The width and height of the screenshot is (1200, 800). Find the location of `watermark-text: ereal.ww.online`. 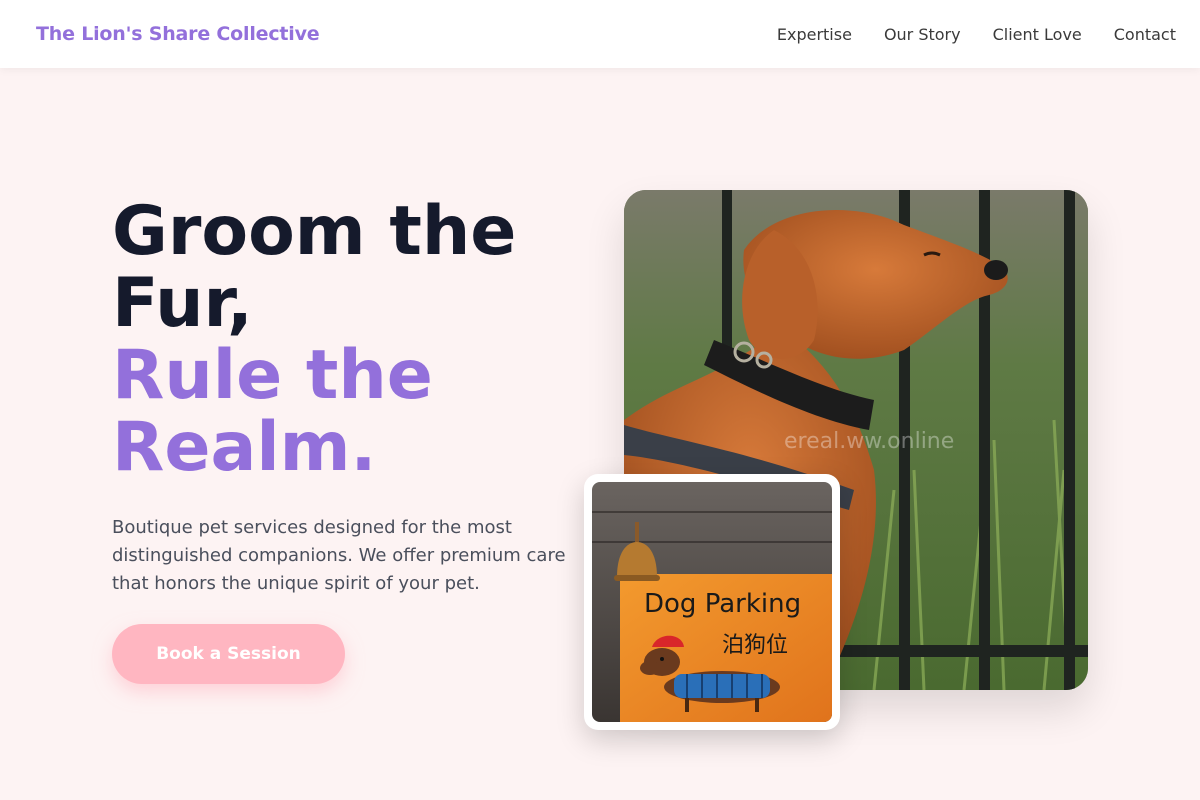

watermark-text: ereal.ww.online is located at coordinates (869, 441).